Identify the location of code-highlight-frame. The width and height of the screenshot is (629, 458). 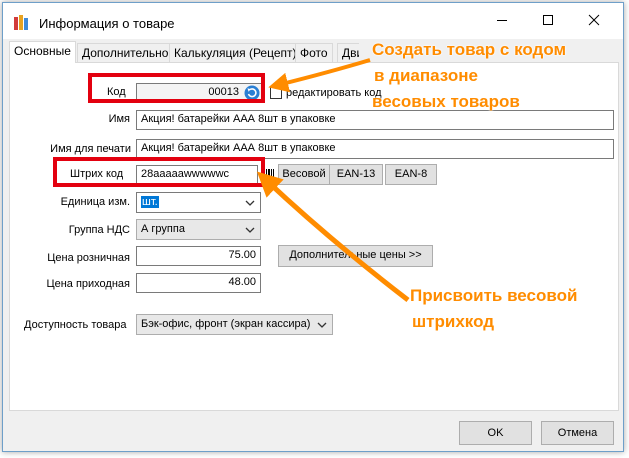
(176, 88).